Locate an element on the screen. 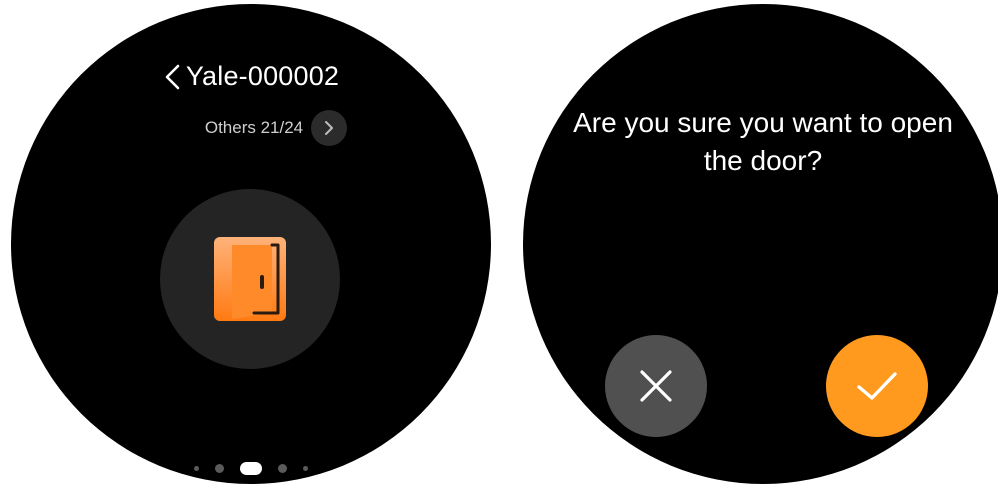  category-row: Others 21/24 is located at coordinates (251, 128).